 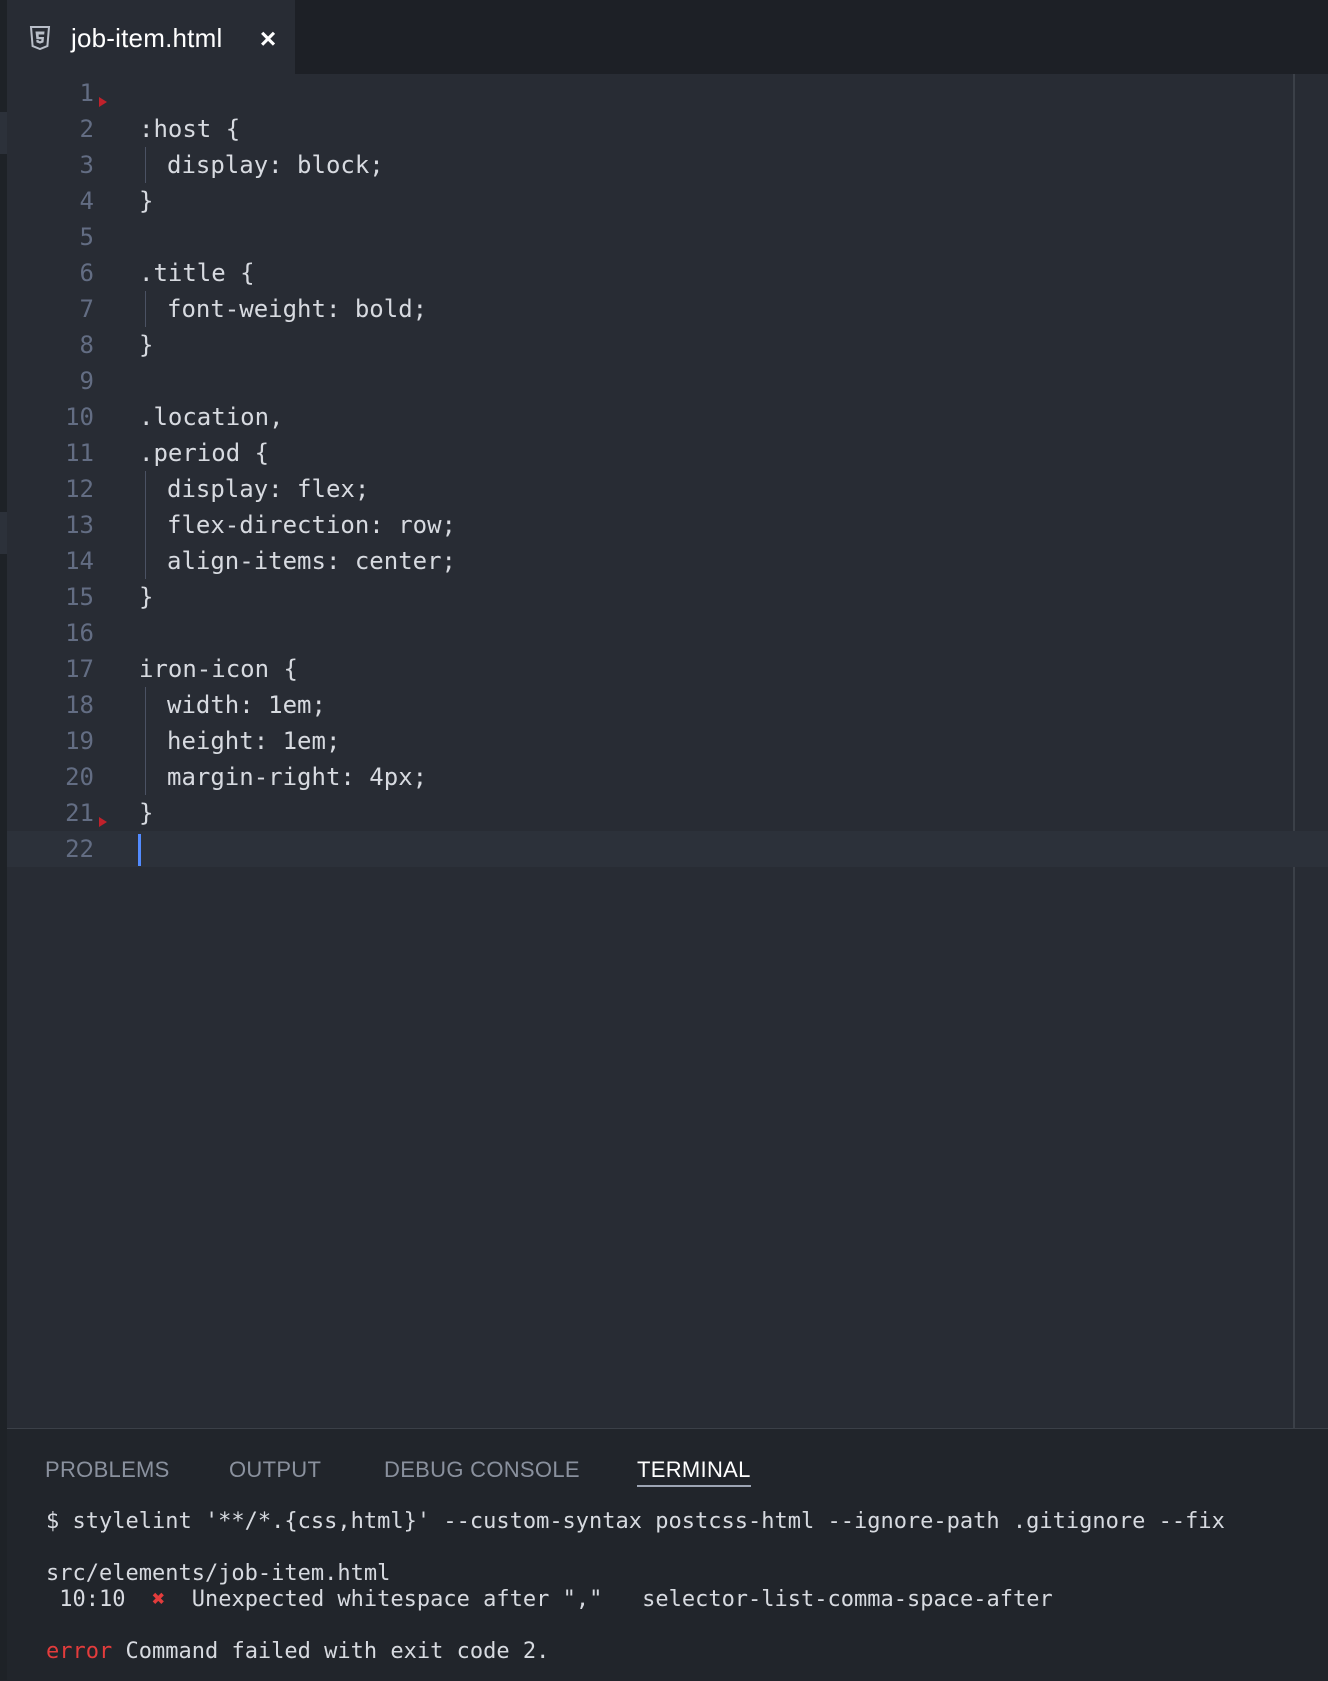 What do you see at coordinates (218, 669) in the screenshot?
I see `code-text: iron-icon {` at bounding box center [218, 669].